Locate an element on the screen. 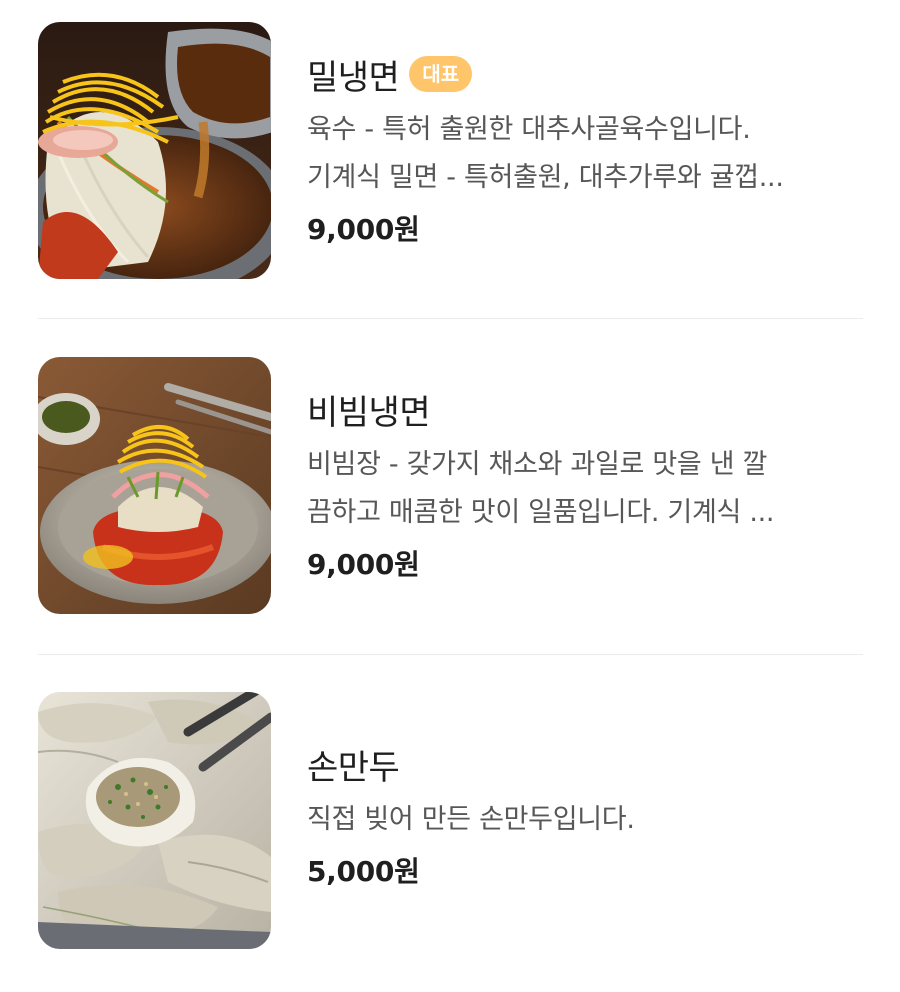  menu-item-name: 손만두 is located at coordinates (353, 767).